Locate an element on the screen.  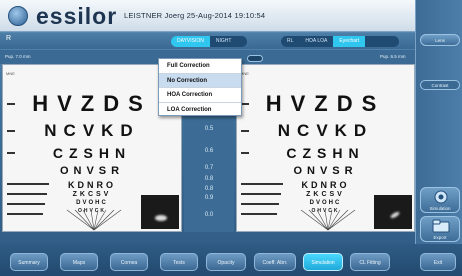
simulation-side-button: Simulation is located at coordinates (440, 200).